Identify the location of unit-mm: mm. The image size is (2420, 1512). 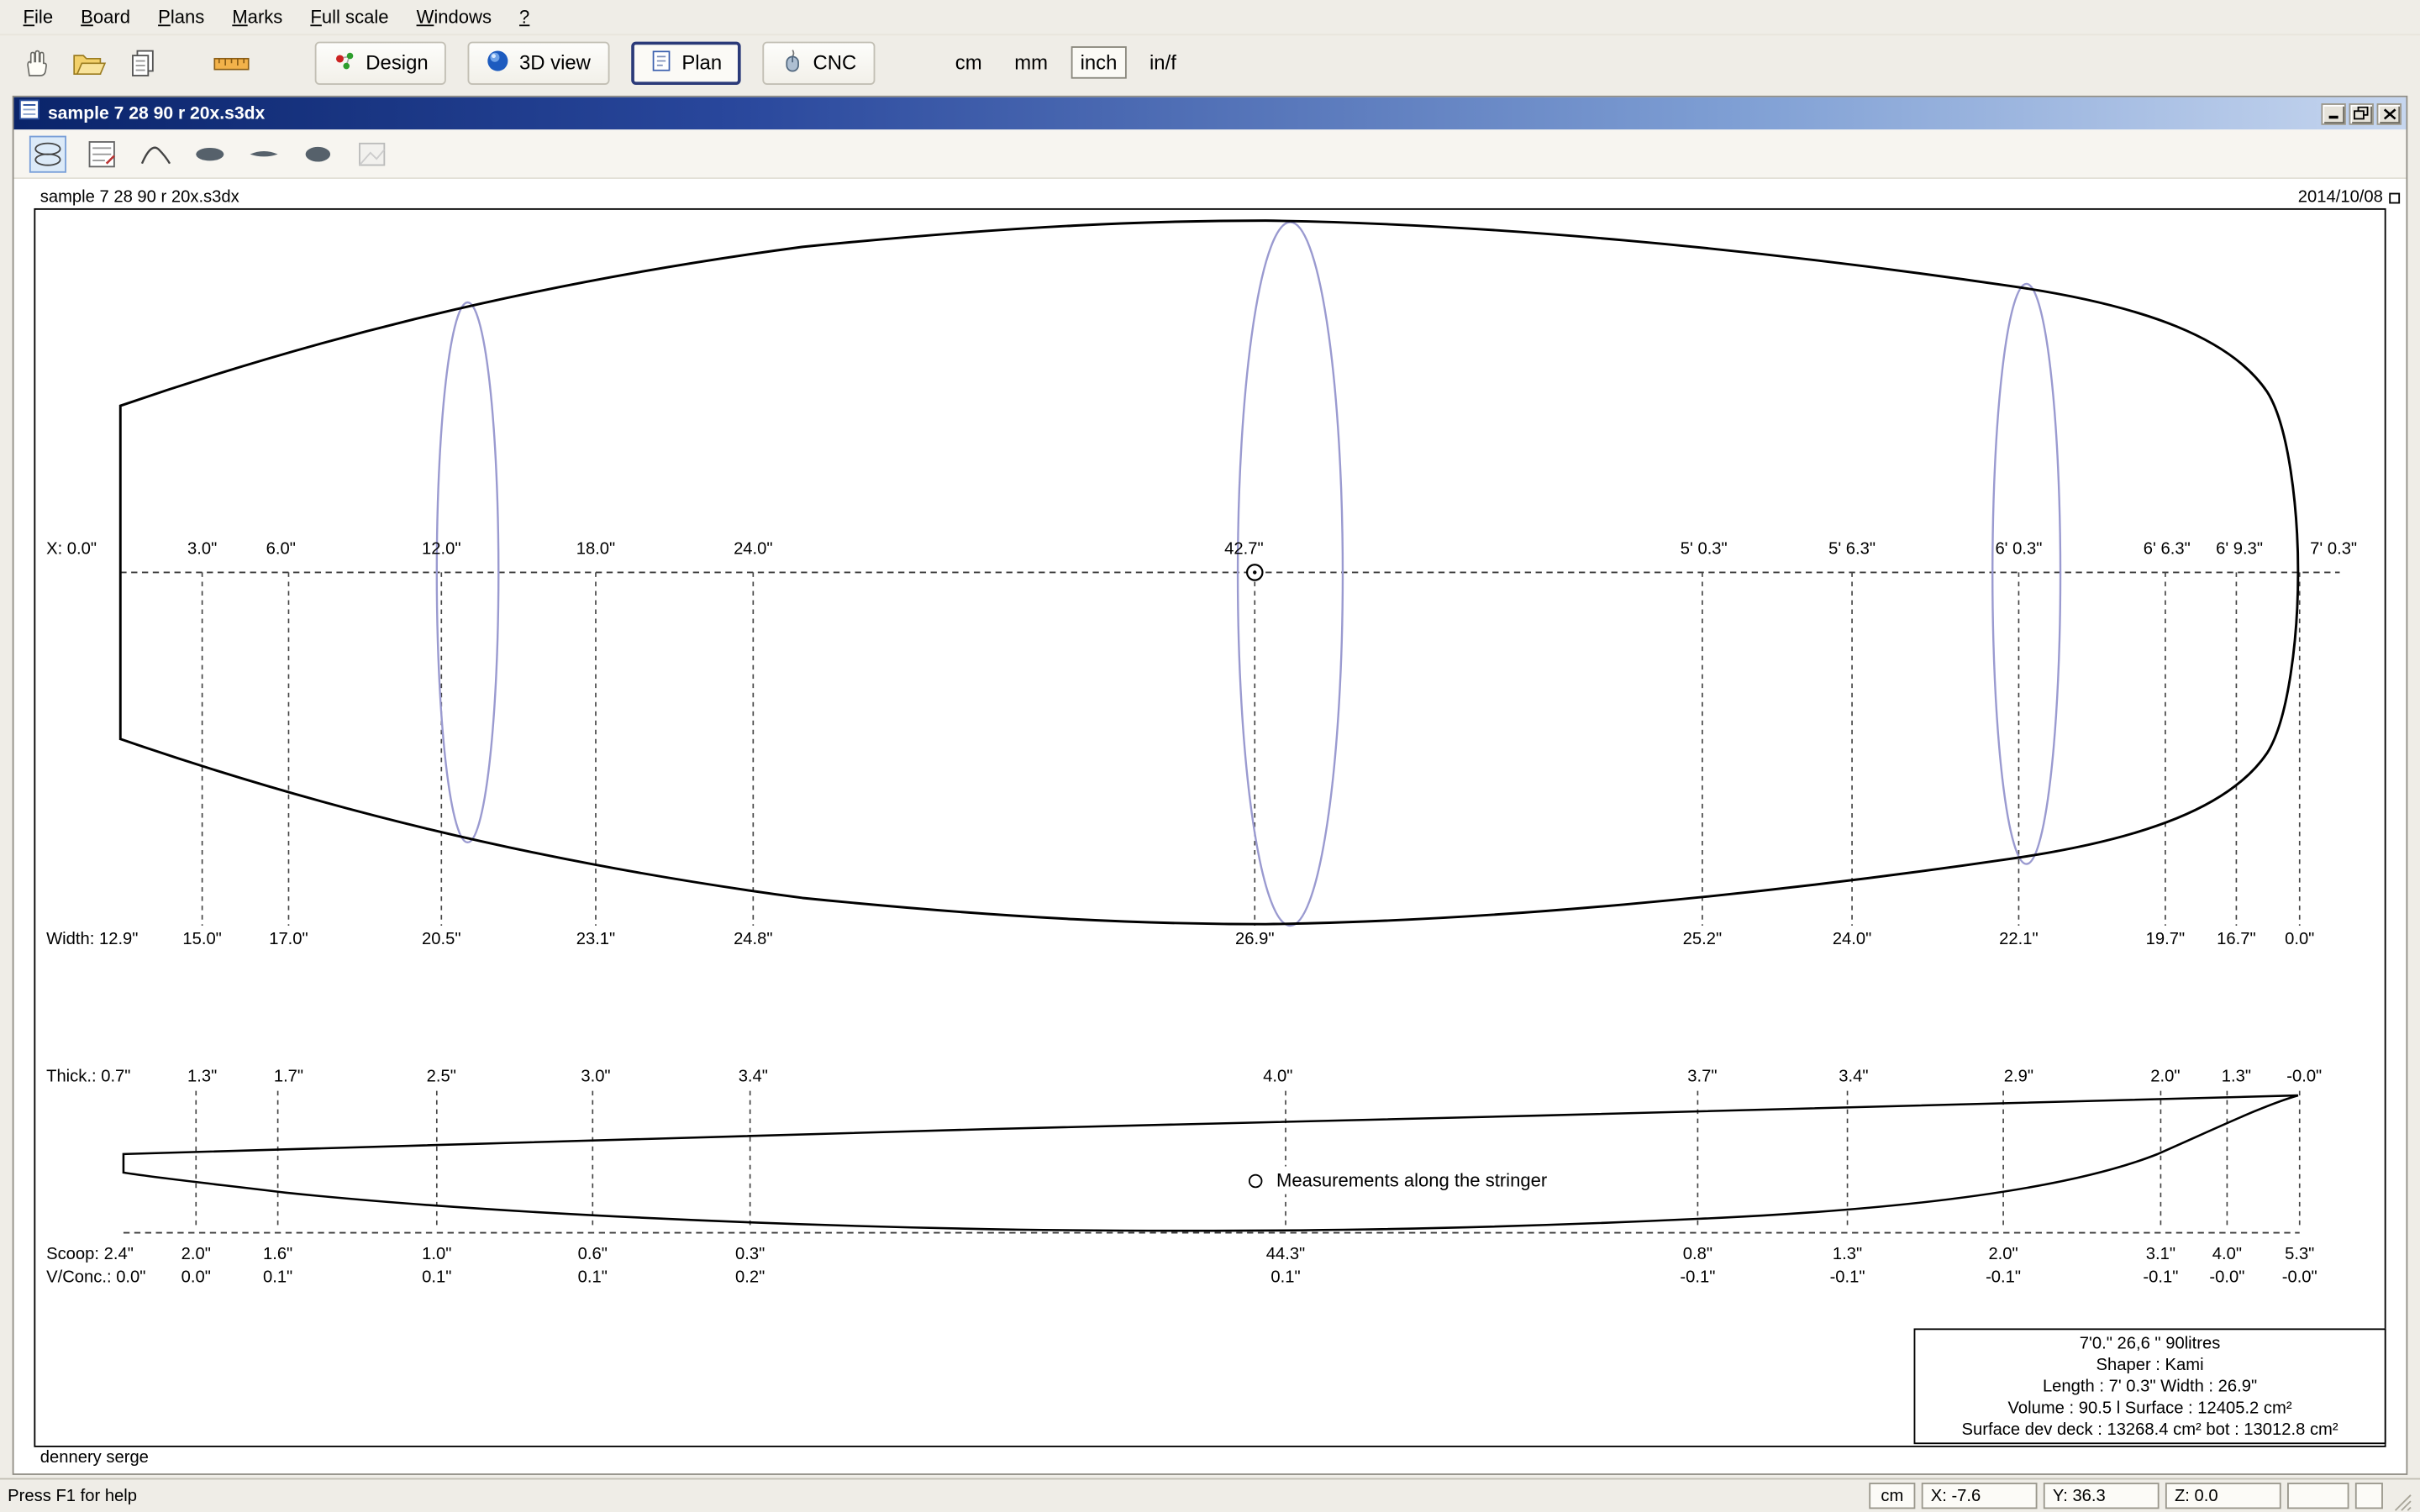
(1031, 62).